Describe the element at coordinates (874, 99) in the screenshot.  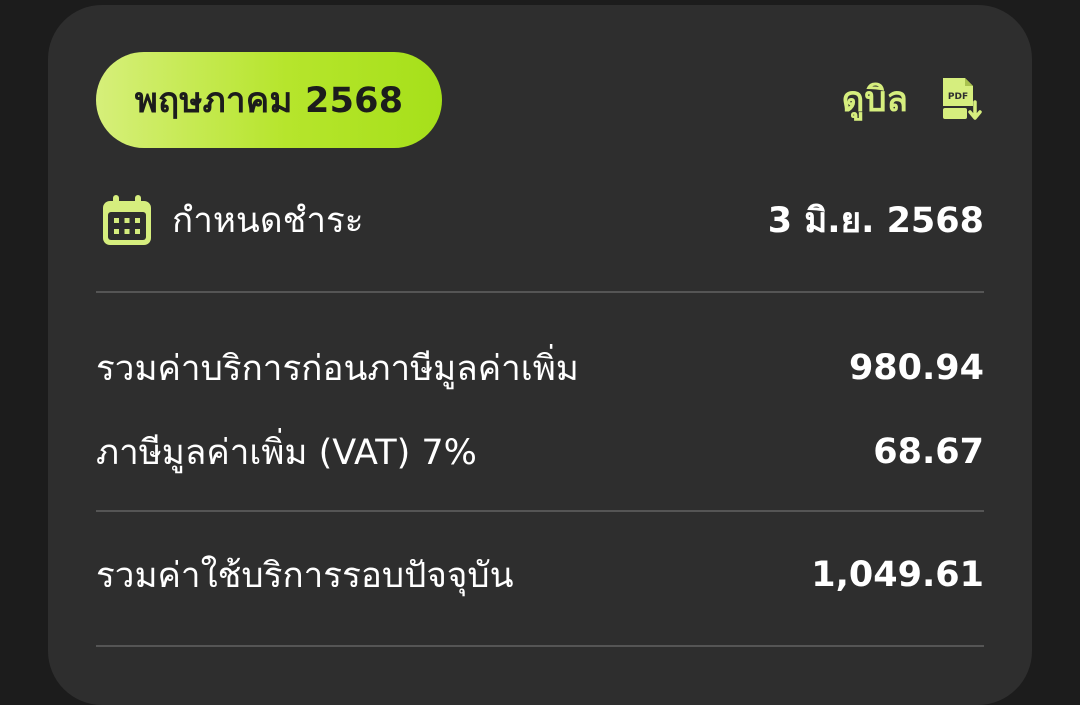
I see `view-bill-label: ดูบิล` at that location.